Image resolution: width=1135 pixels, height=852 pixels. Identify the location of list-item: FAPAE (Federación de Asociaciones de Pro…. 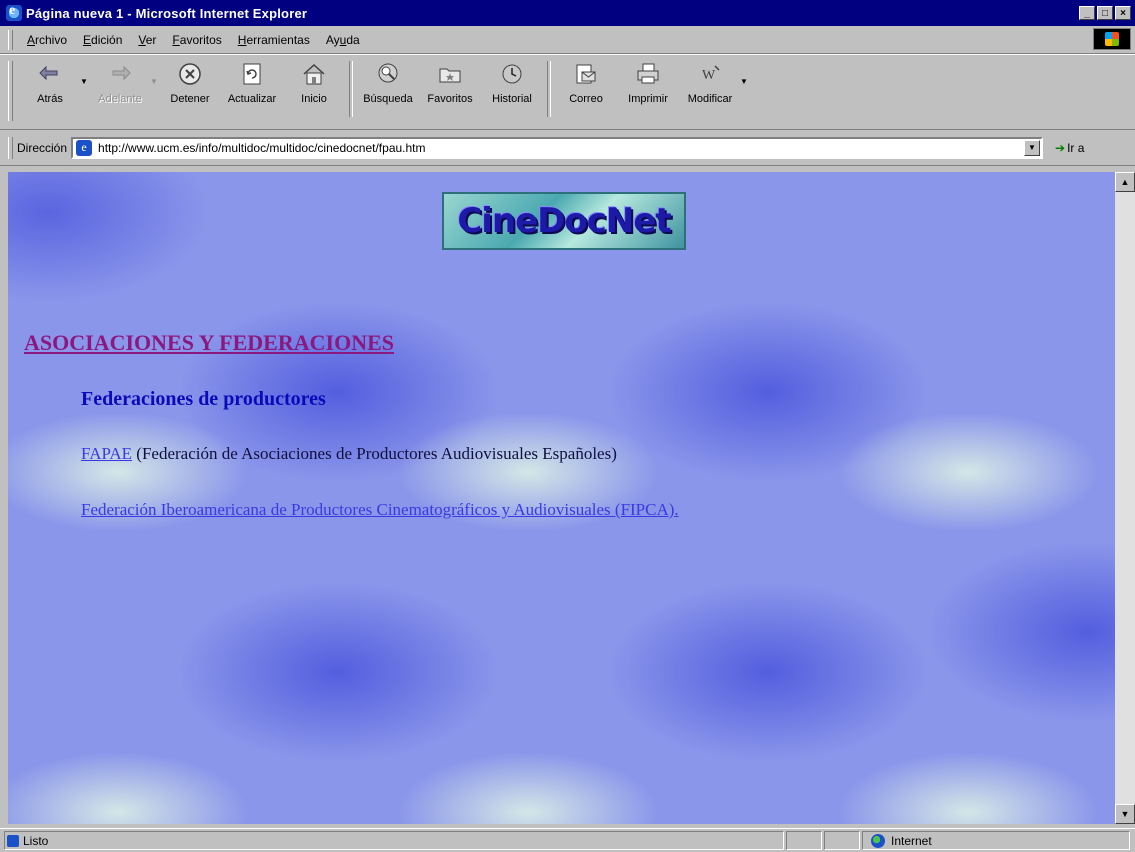
(349, 454).